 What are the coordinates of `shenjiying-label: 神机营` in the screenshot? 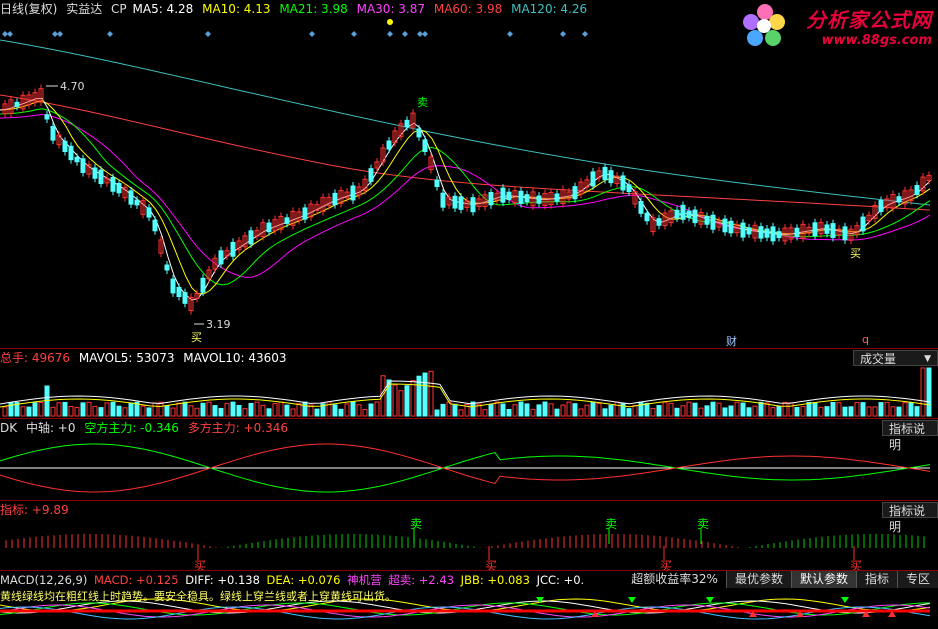 It's located at (364, 580).